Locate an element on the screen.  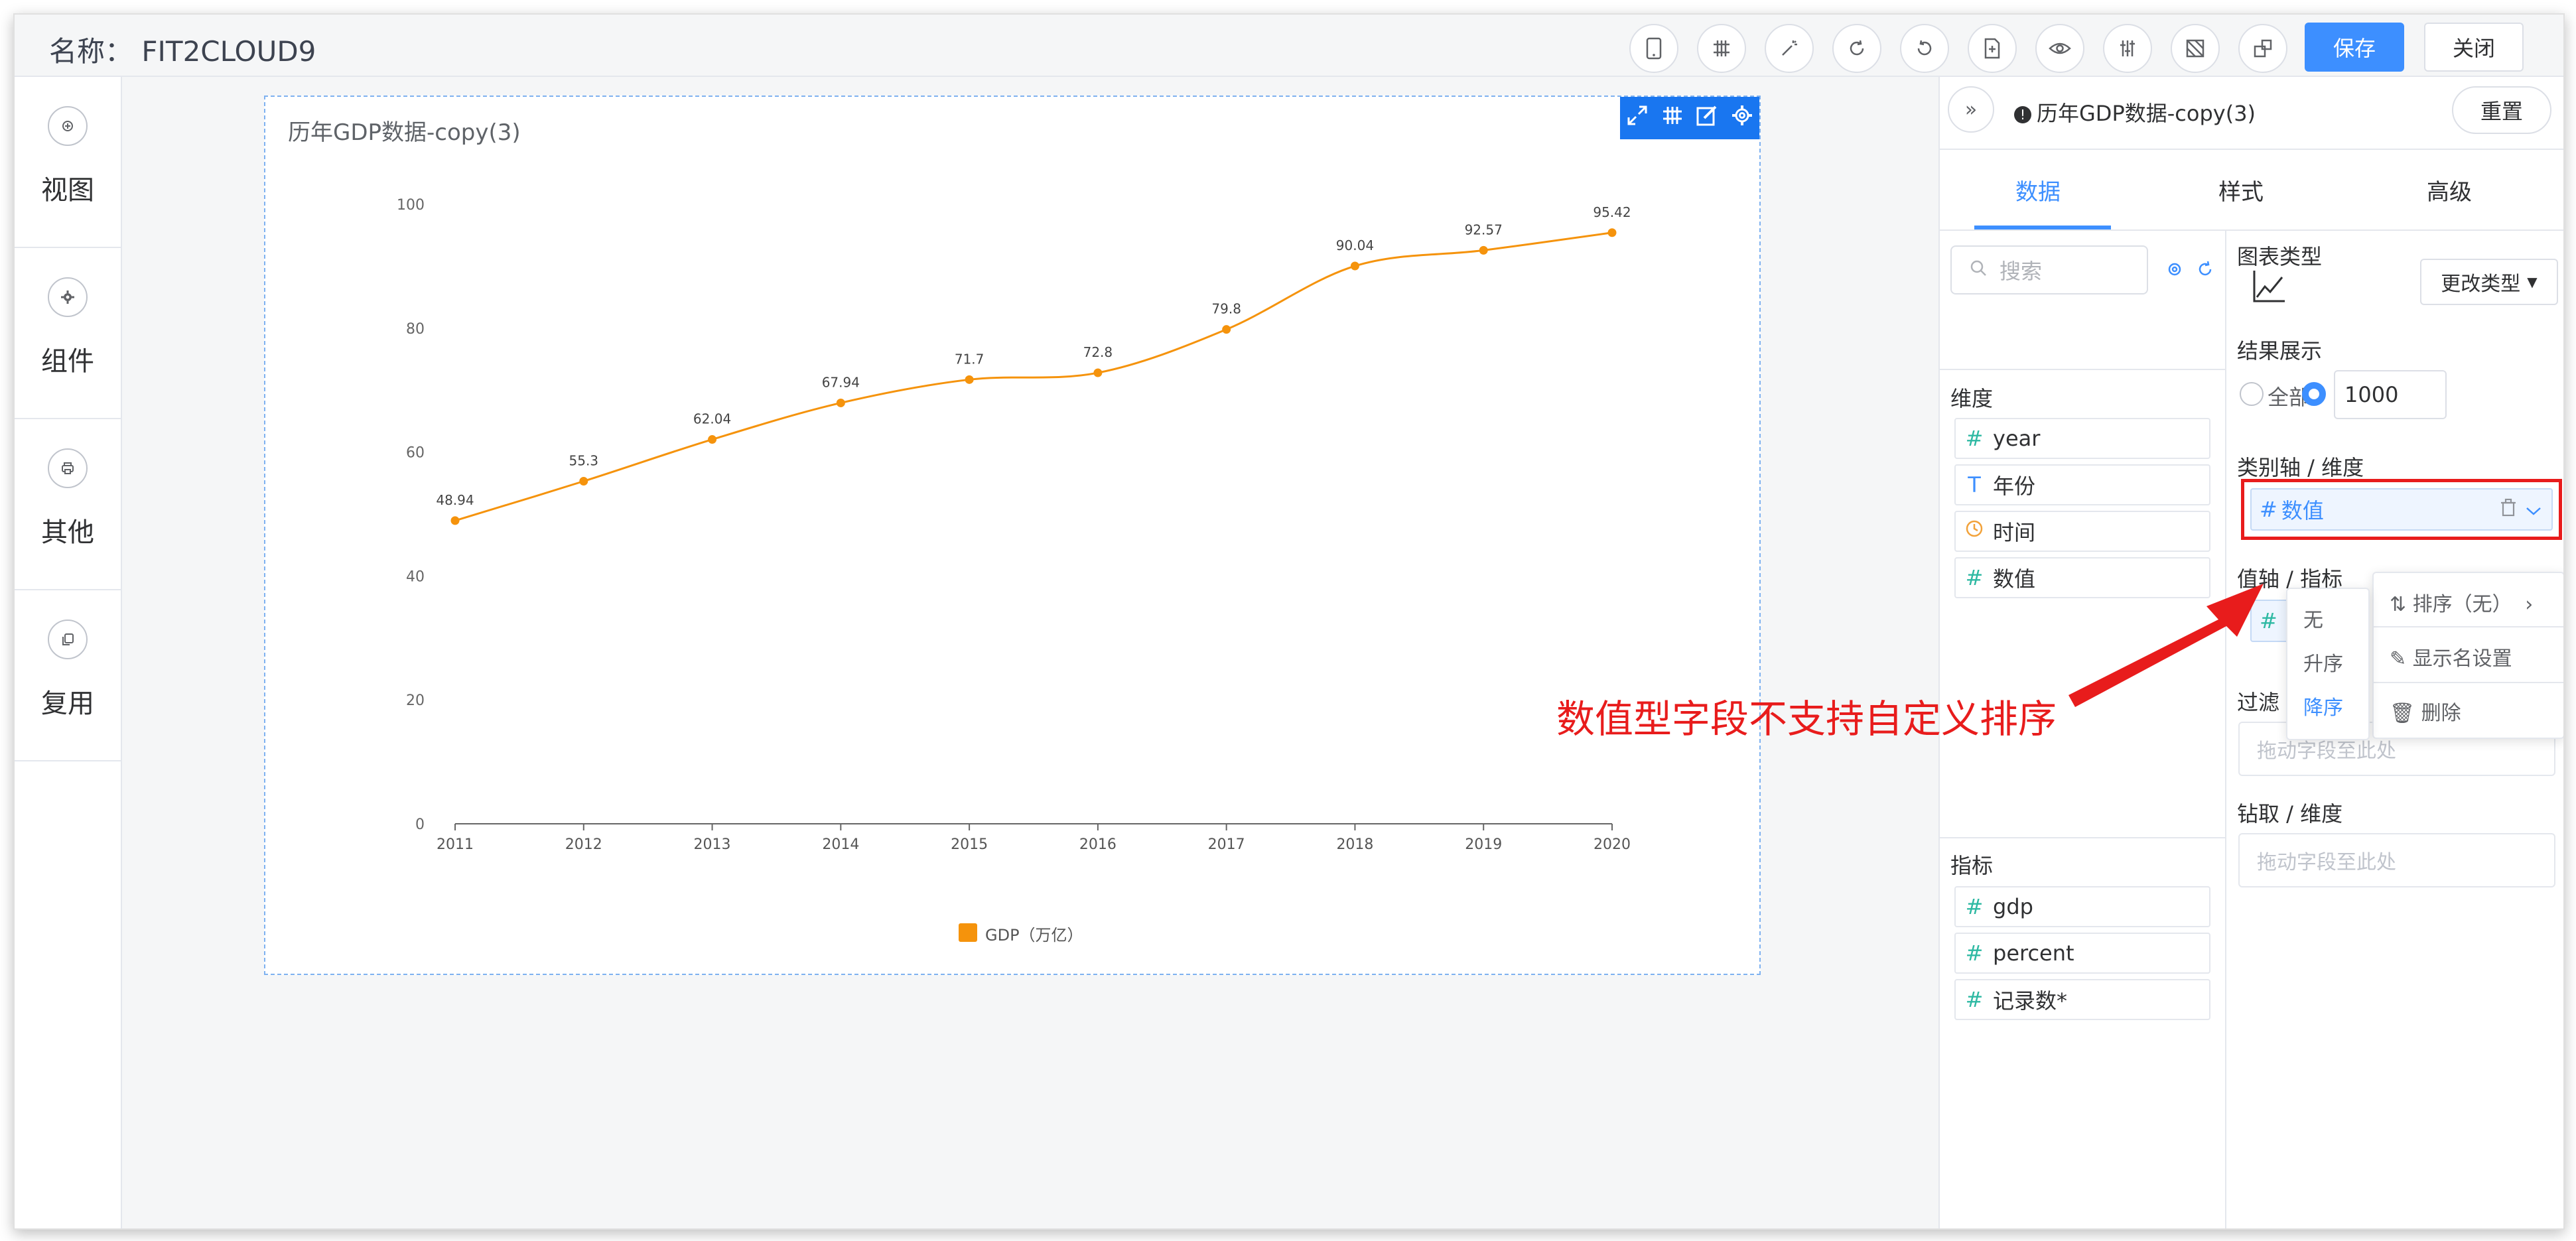
field-name: percent is located at coordinates (2034, 953).